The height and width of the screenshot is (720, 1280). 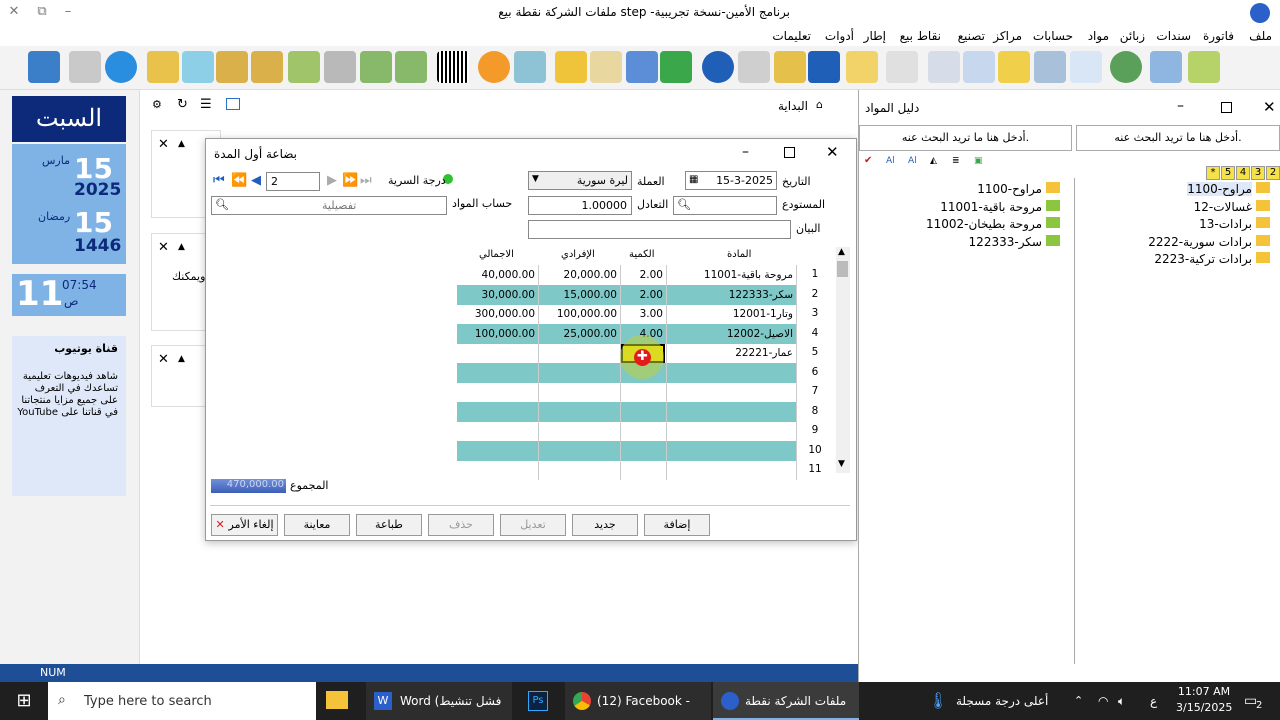 What do you see at coordinates (1086, 67) in the screenshot?
I see `edit-window-icon` at bounding box center [1086, 67].